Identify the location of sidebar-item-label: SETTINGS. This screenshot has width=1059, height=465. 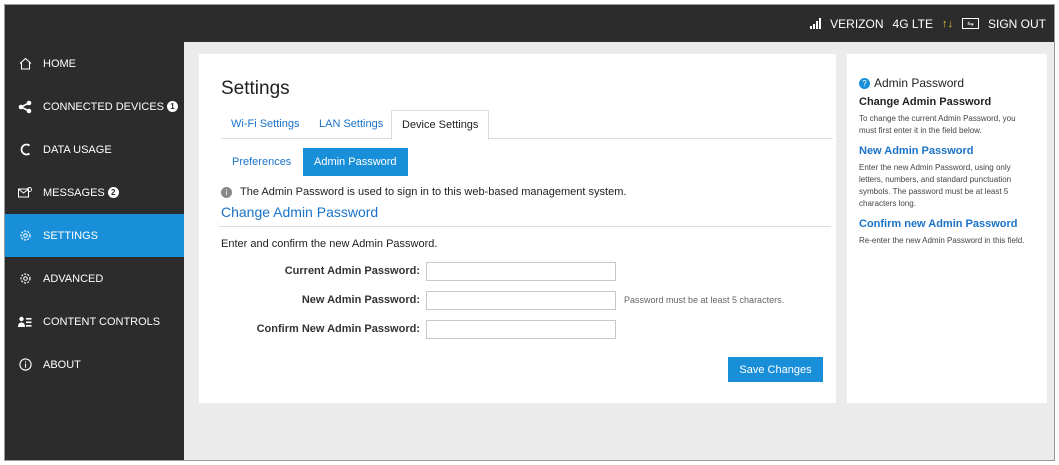
(71, 235).